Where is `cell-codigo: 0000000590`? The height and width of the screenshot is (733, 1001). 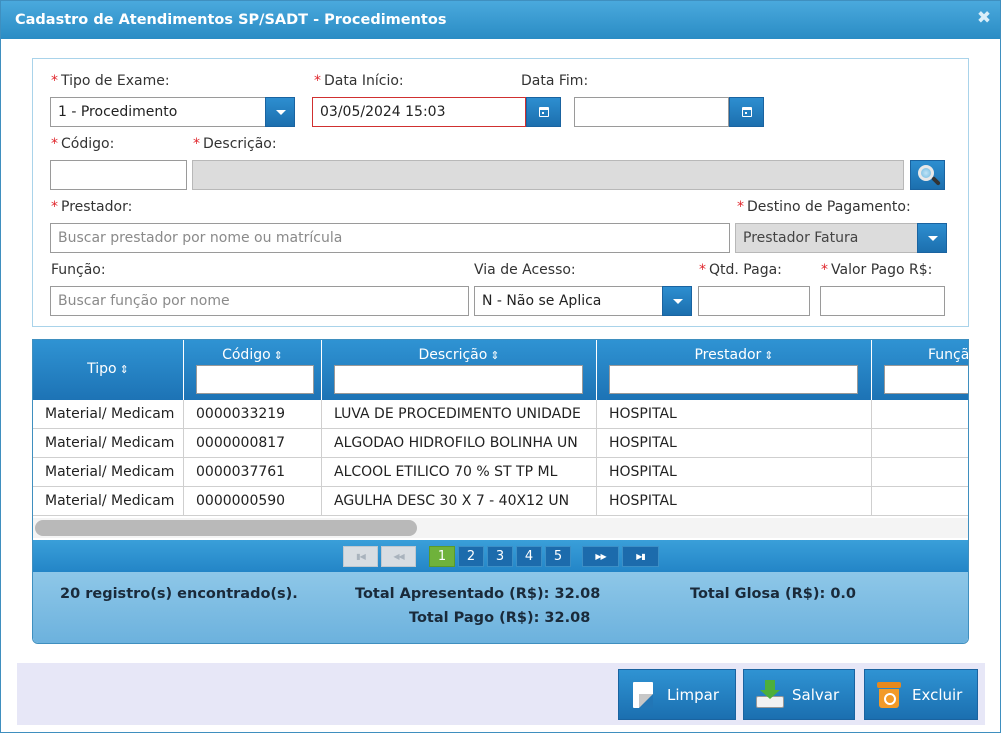 cell-codigo: 0000000590 is located at coordinates (253, 501).